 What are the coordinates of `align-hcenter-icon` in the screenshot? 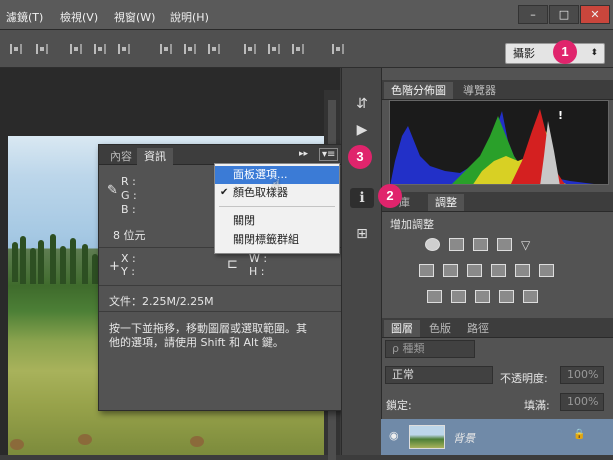 It's located at (42, 49).